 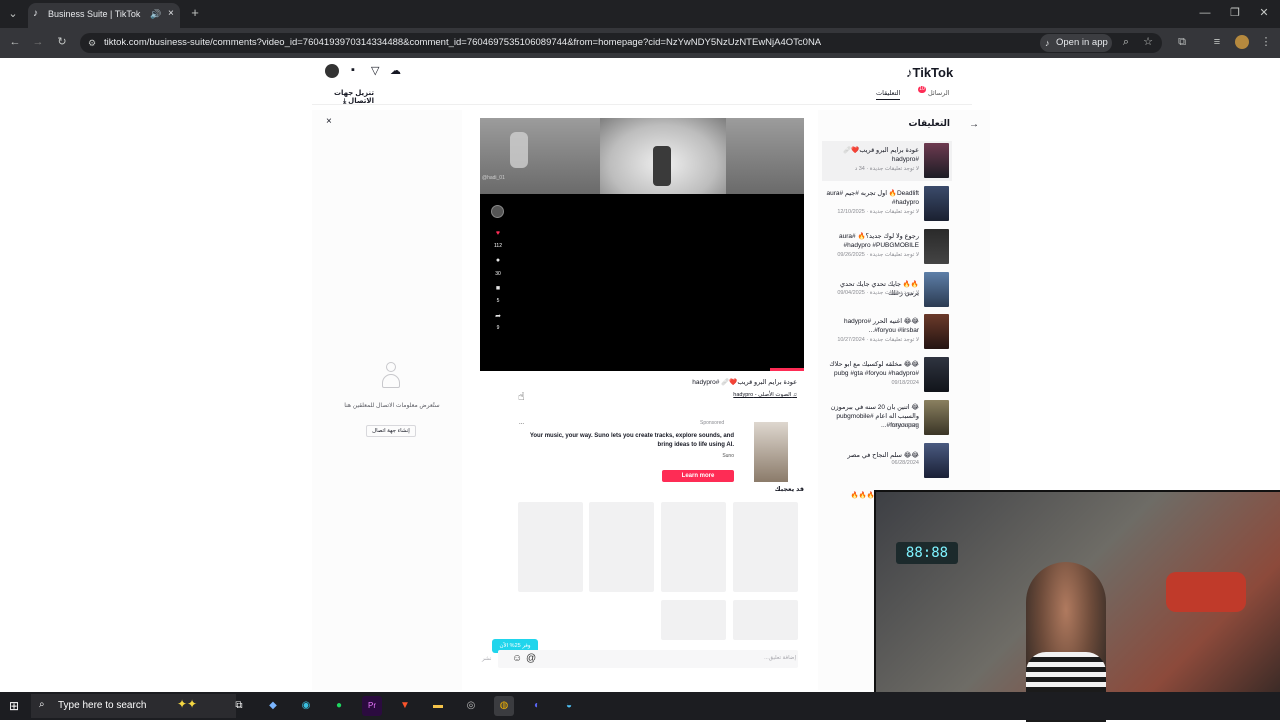 I want to click on browser-tab-strip: ⌄ ♪ Business Suite | TikTok 🔊 × + — ❐ ✕, so click(x=640, y=14).